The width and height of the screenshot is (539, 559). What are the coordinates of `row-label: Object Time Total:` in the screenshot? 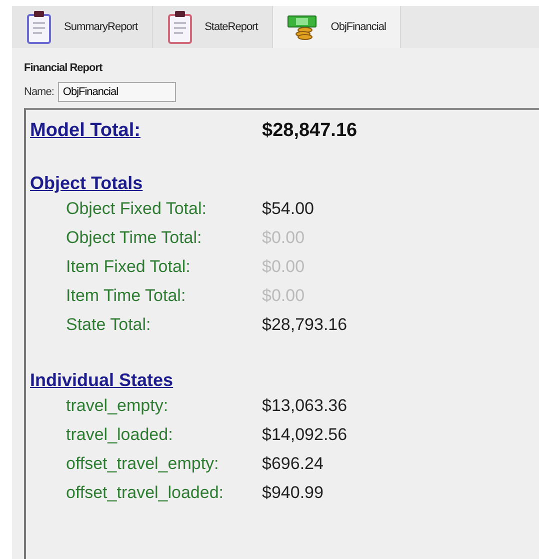 It's located at (134, 238).